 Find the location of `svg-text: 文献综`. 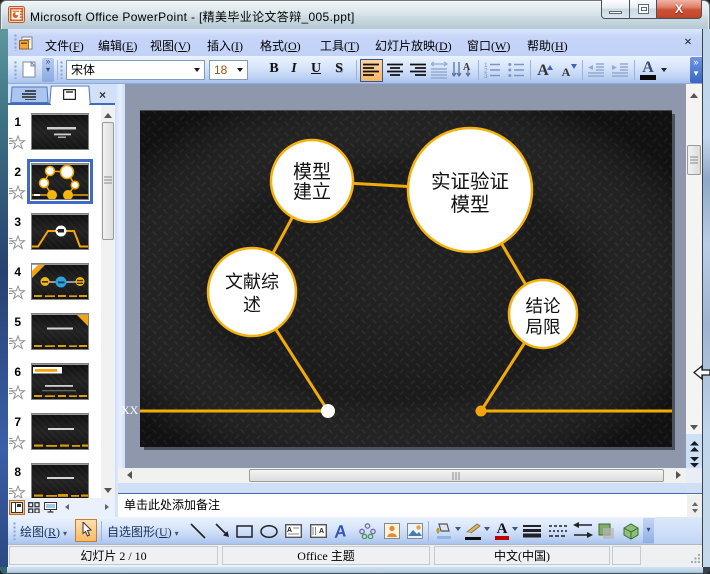

svg-text: 文献综 is located at coordinates (252, 282).